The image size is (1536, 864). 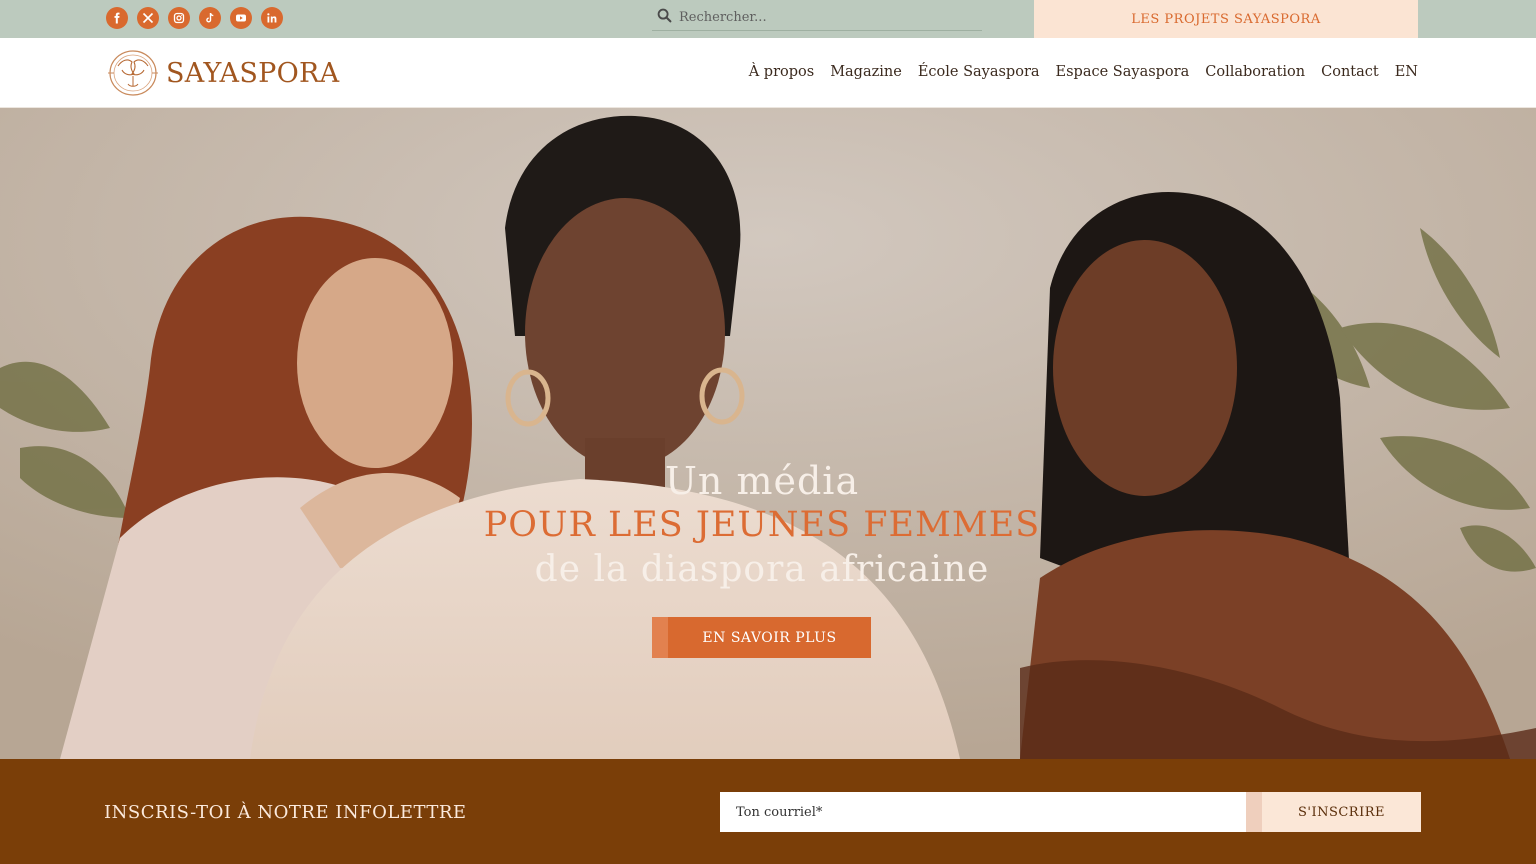 I want to click on social-links, so click(x=194, y=18).